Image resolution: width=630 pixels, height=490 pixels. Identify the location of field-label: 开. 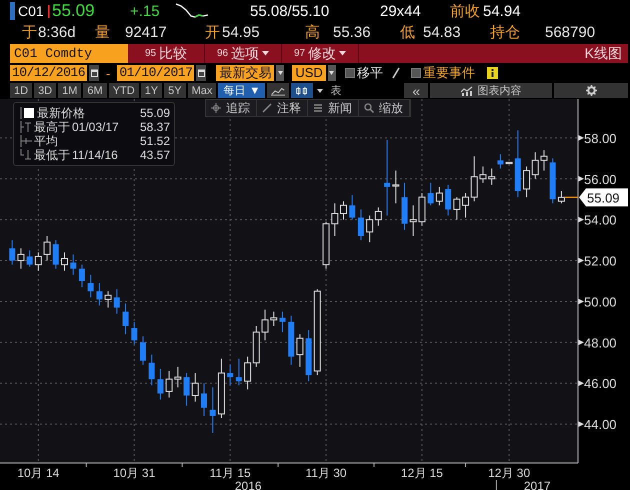
(212, 32).